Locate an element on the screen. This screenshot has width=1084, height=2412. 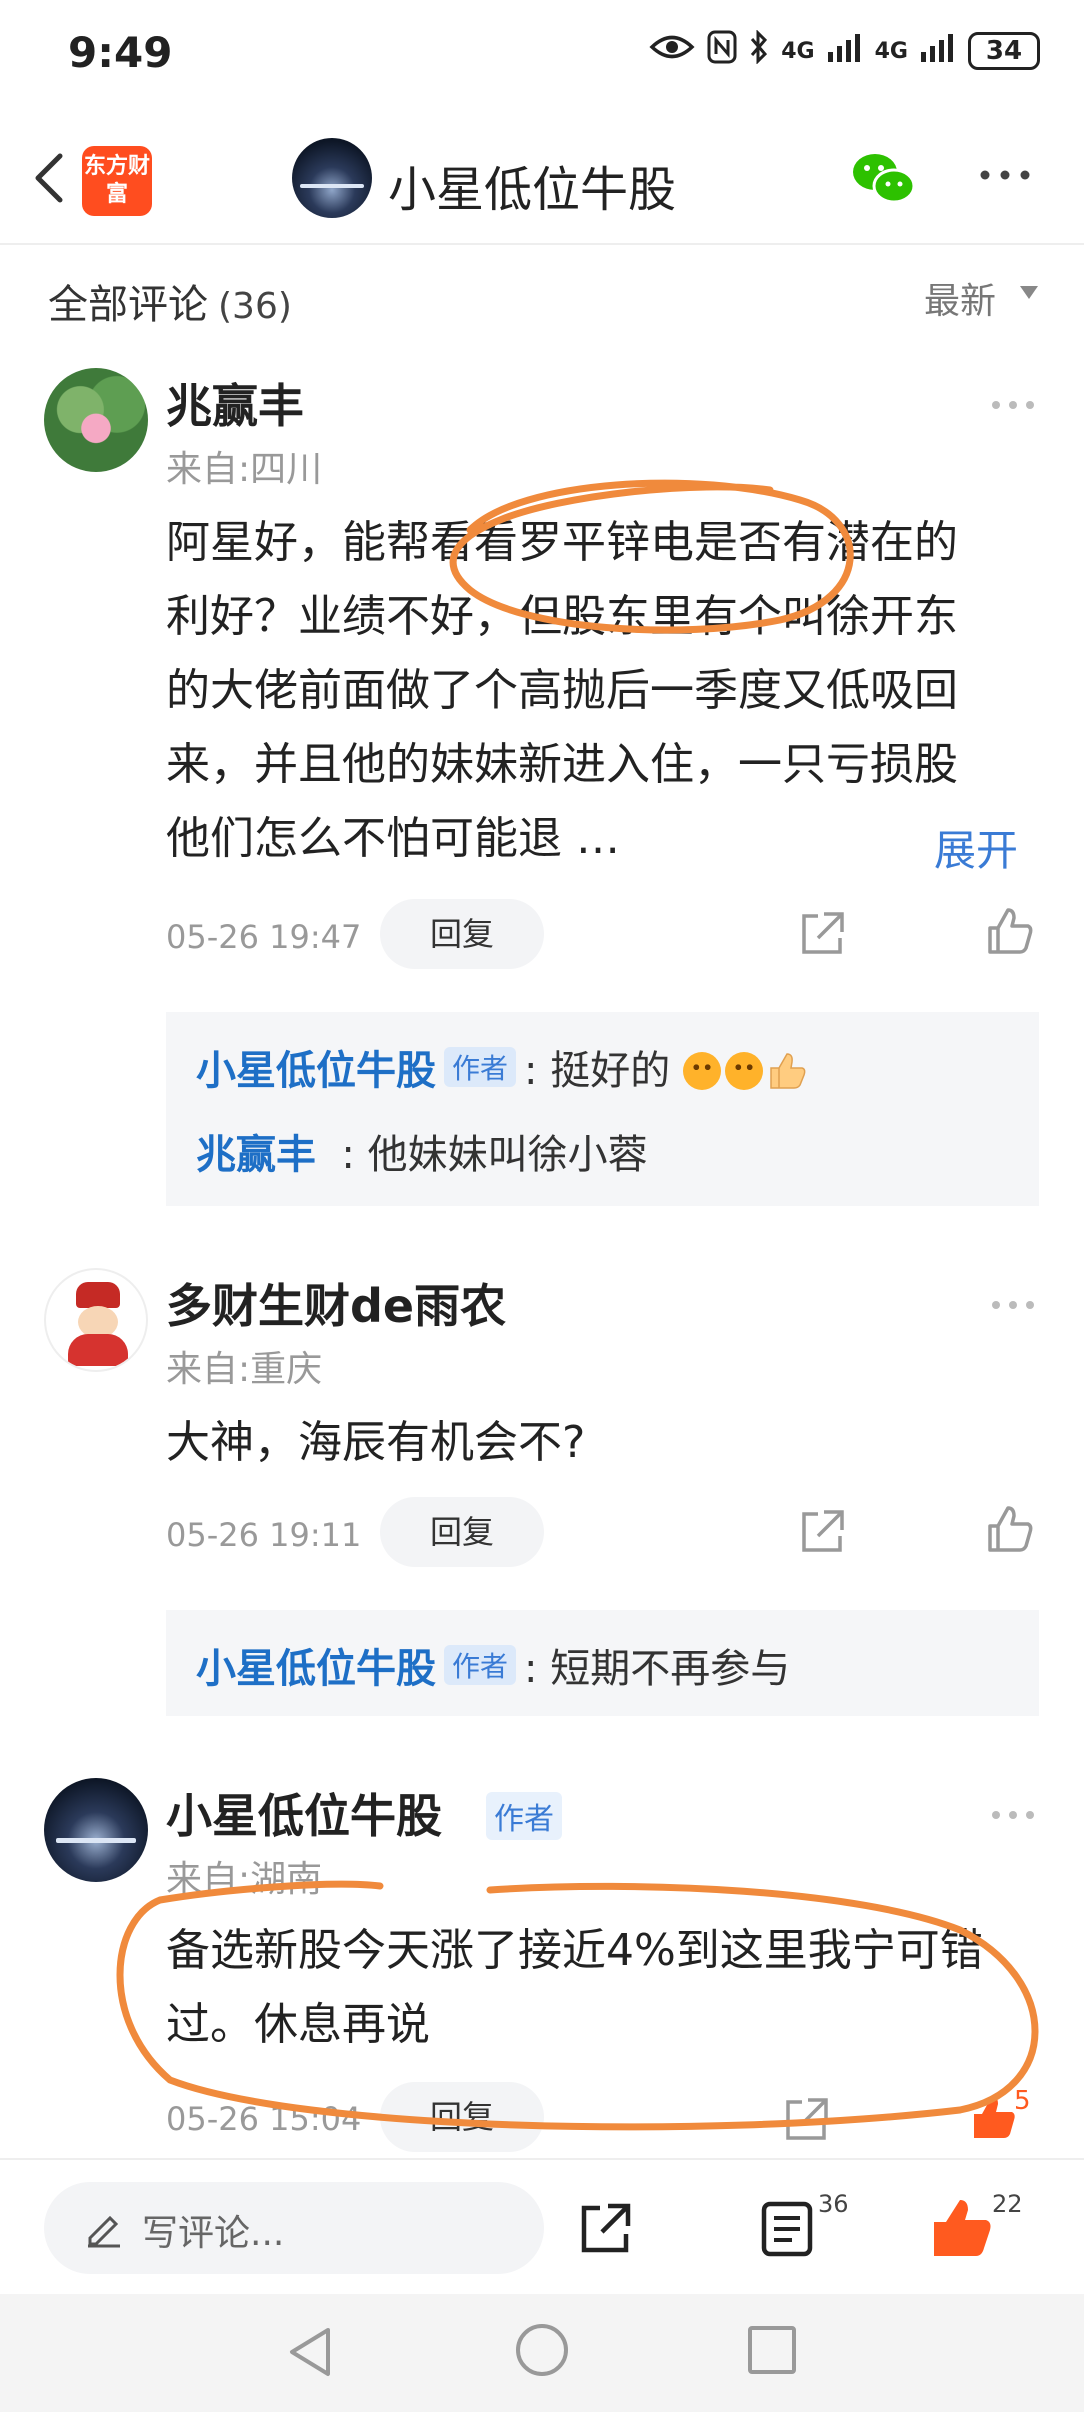
system-nav-bar is located at coordinates (542, 2353).